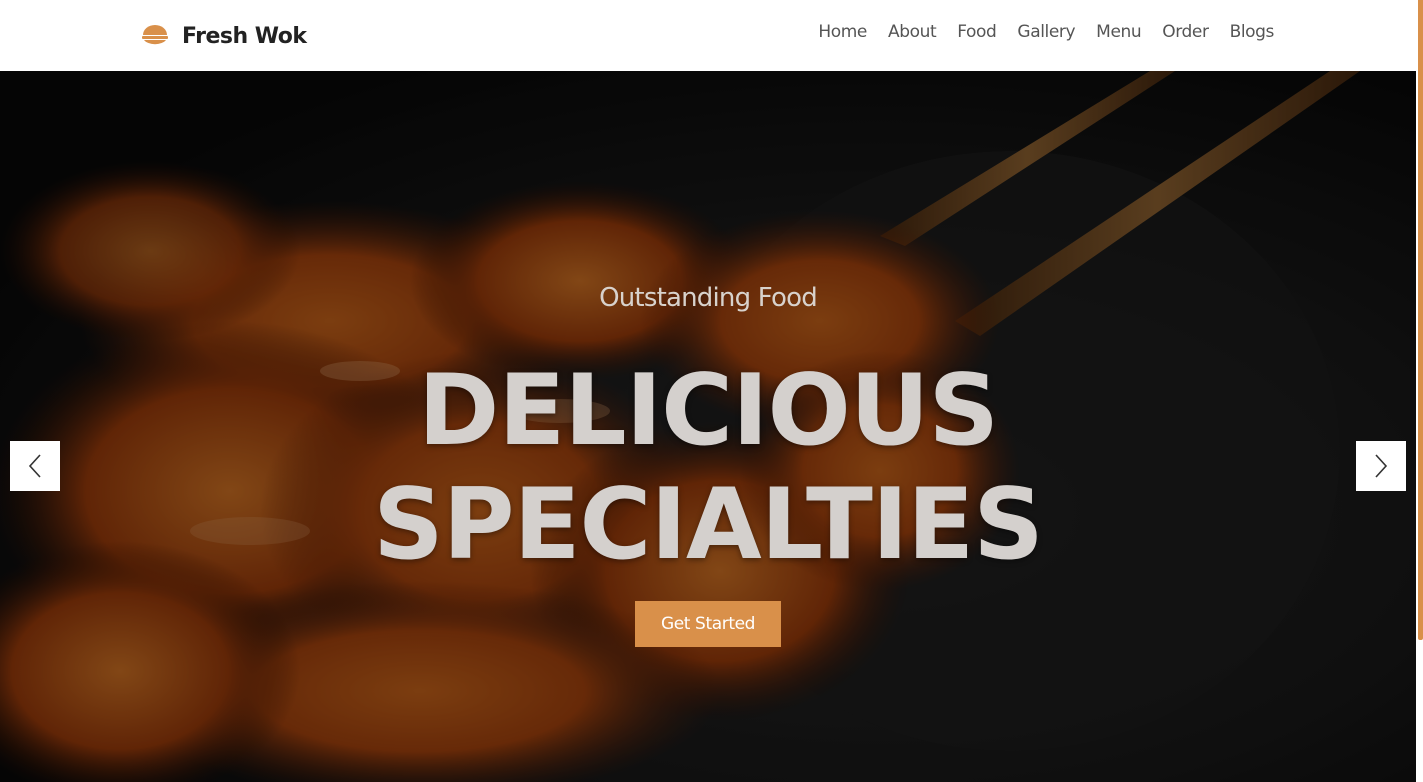 The width and height of the screenshot is (1423, 782). I want to click on brand-name: Fresh Wok, so click(244, 36).